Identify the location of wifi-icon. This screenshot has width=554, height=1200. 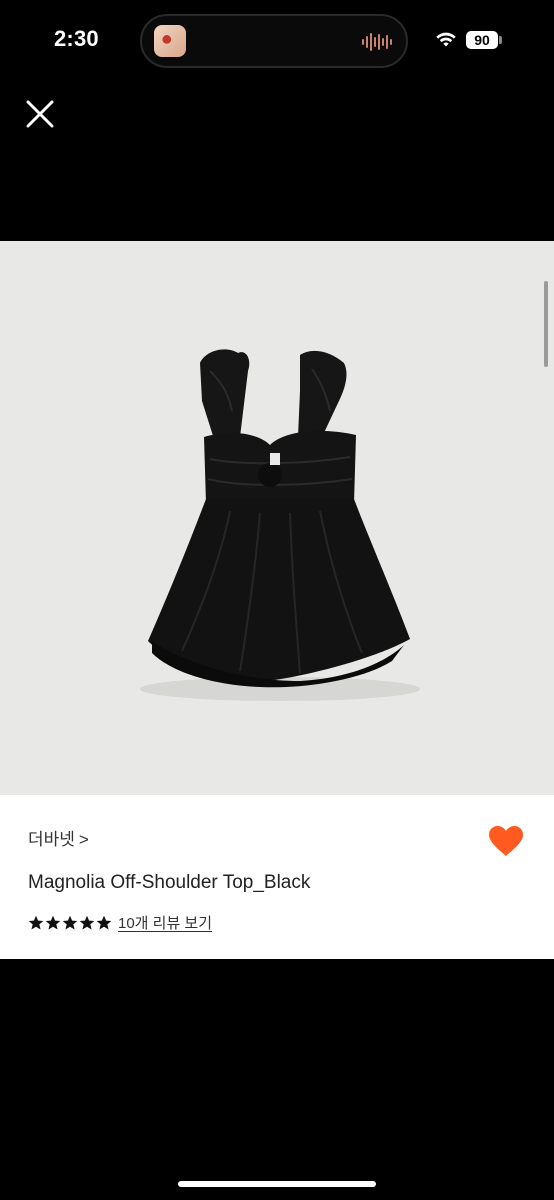
(446, 39).